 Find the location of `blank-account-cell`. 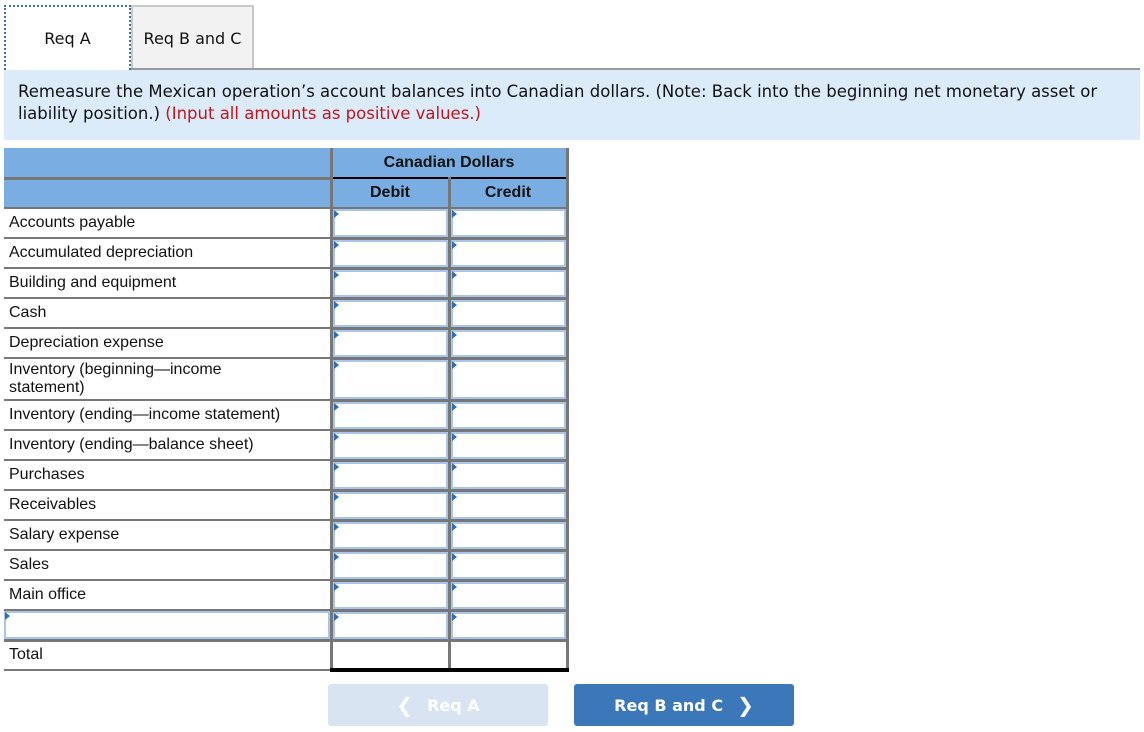

blank-account-cell is located at coordinates (168, 626).